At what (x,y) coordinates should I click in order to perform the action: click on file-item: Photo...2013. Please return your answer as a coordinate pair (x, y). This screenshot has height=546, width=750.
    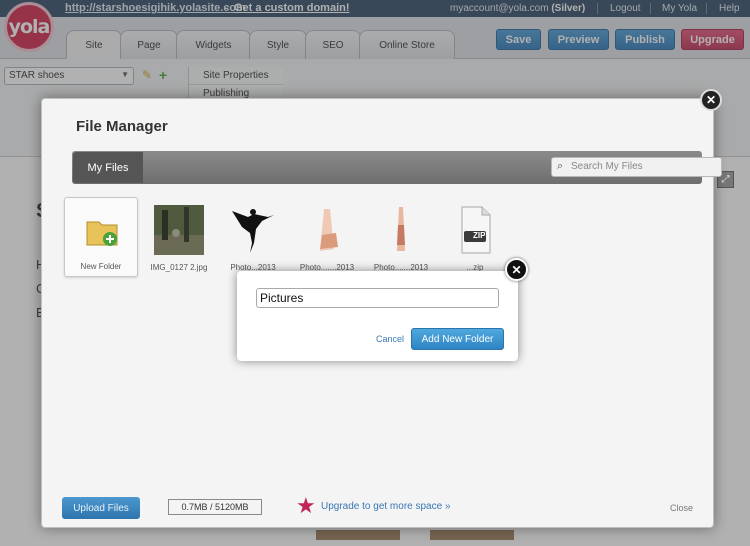
    Looking at the image, I should click on (253, 237).